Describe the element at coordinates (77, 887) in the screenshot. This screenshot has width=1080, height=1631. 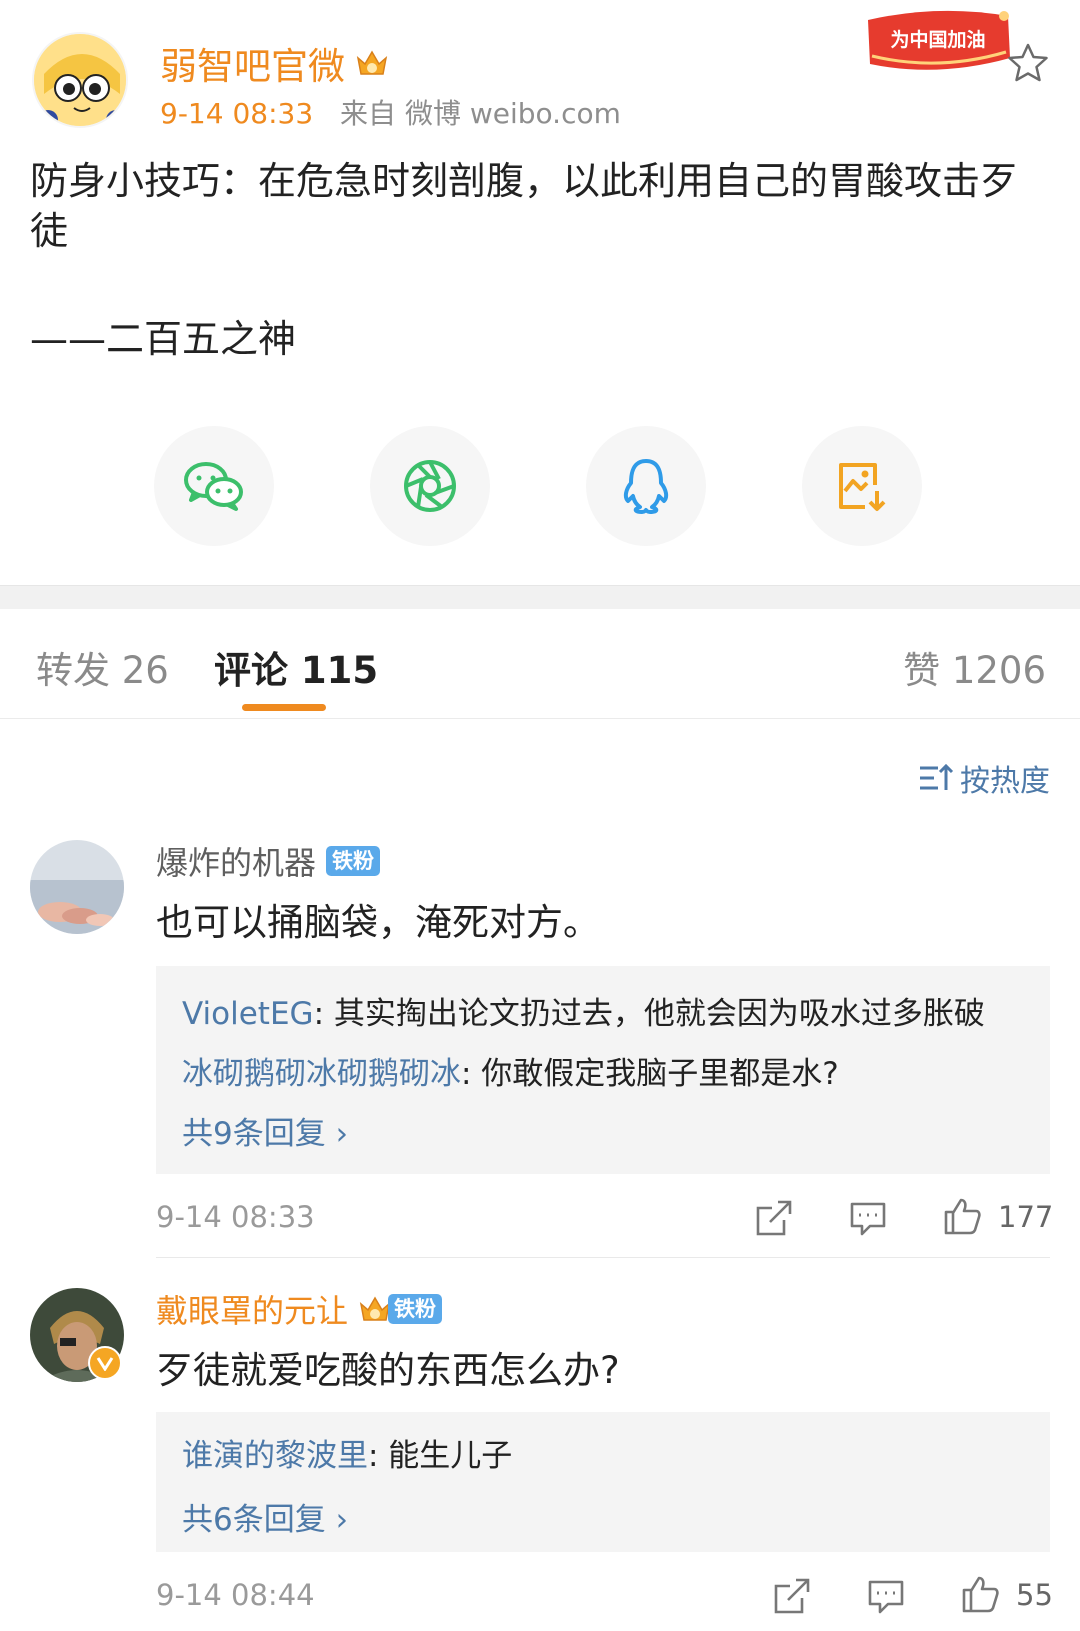
I see `commenter-avatar` at that location.